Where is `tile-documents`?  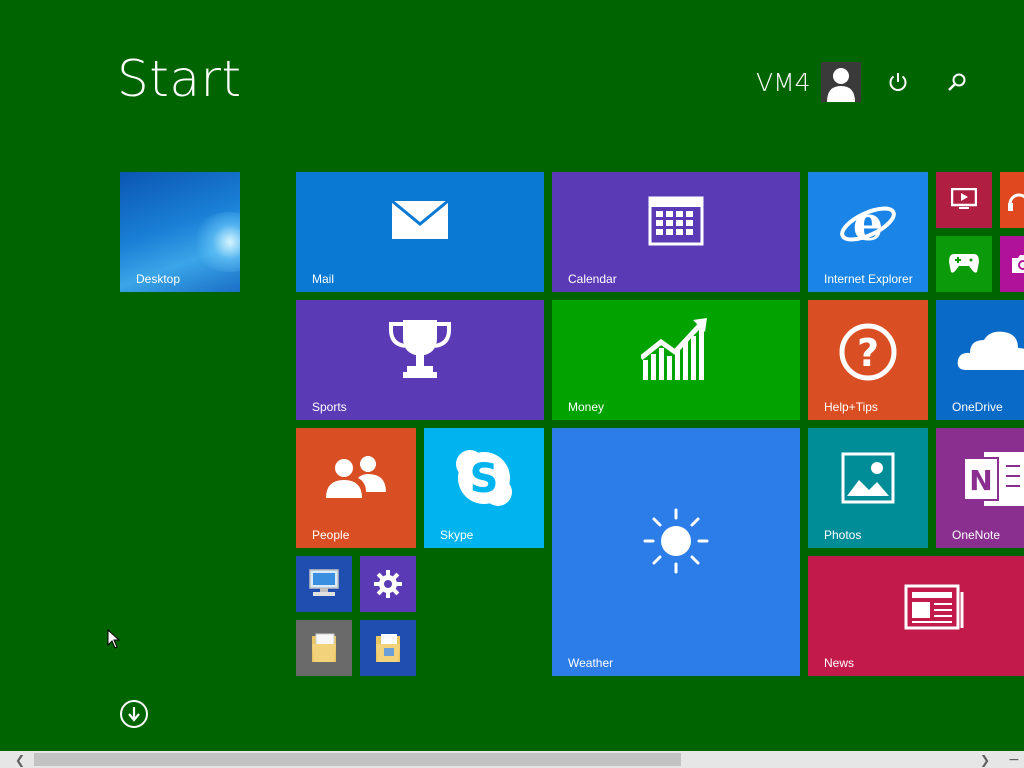
tile-documents is located at coordinates (388, 648).